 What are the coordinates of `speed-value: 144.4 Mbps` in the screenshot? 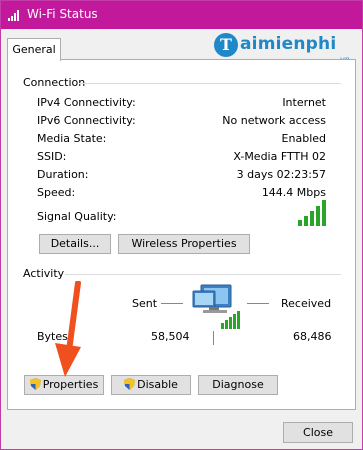 It's located at (293, 192).